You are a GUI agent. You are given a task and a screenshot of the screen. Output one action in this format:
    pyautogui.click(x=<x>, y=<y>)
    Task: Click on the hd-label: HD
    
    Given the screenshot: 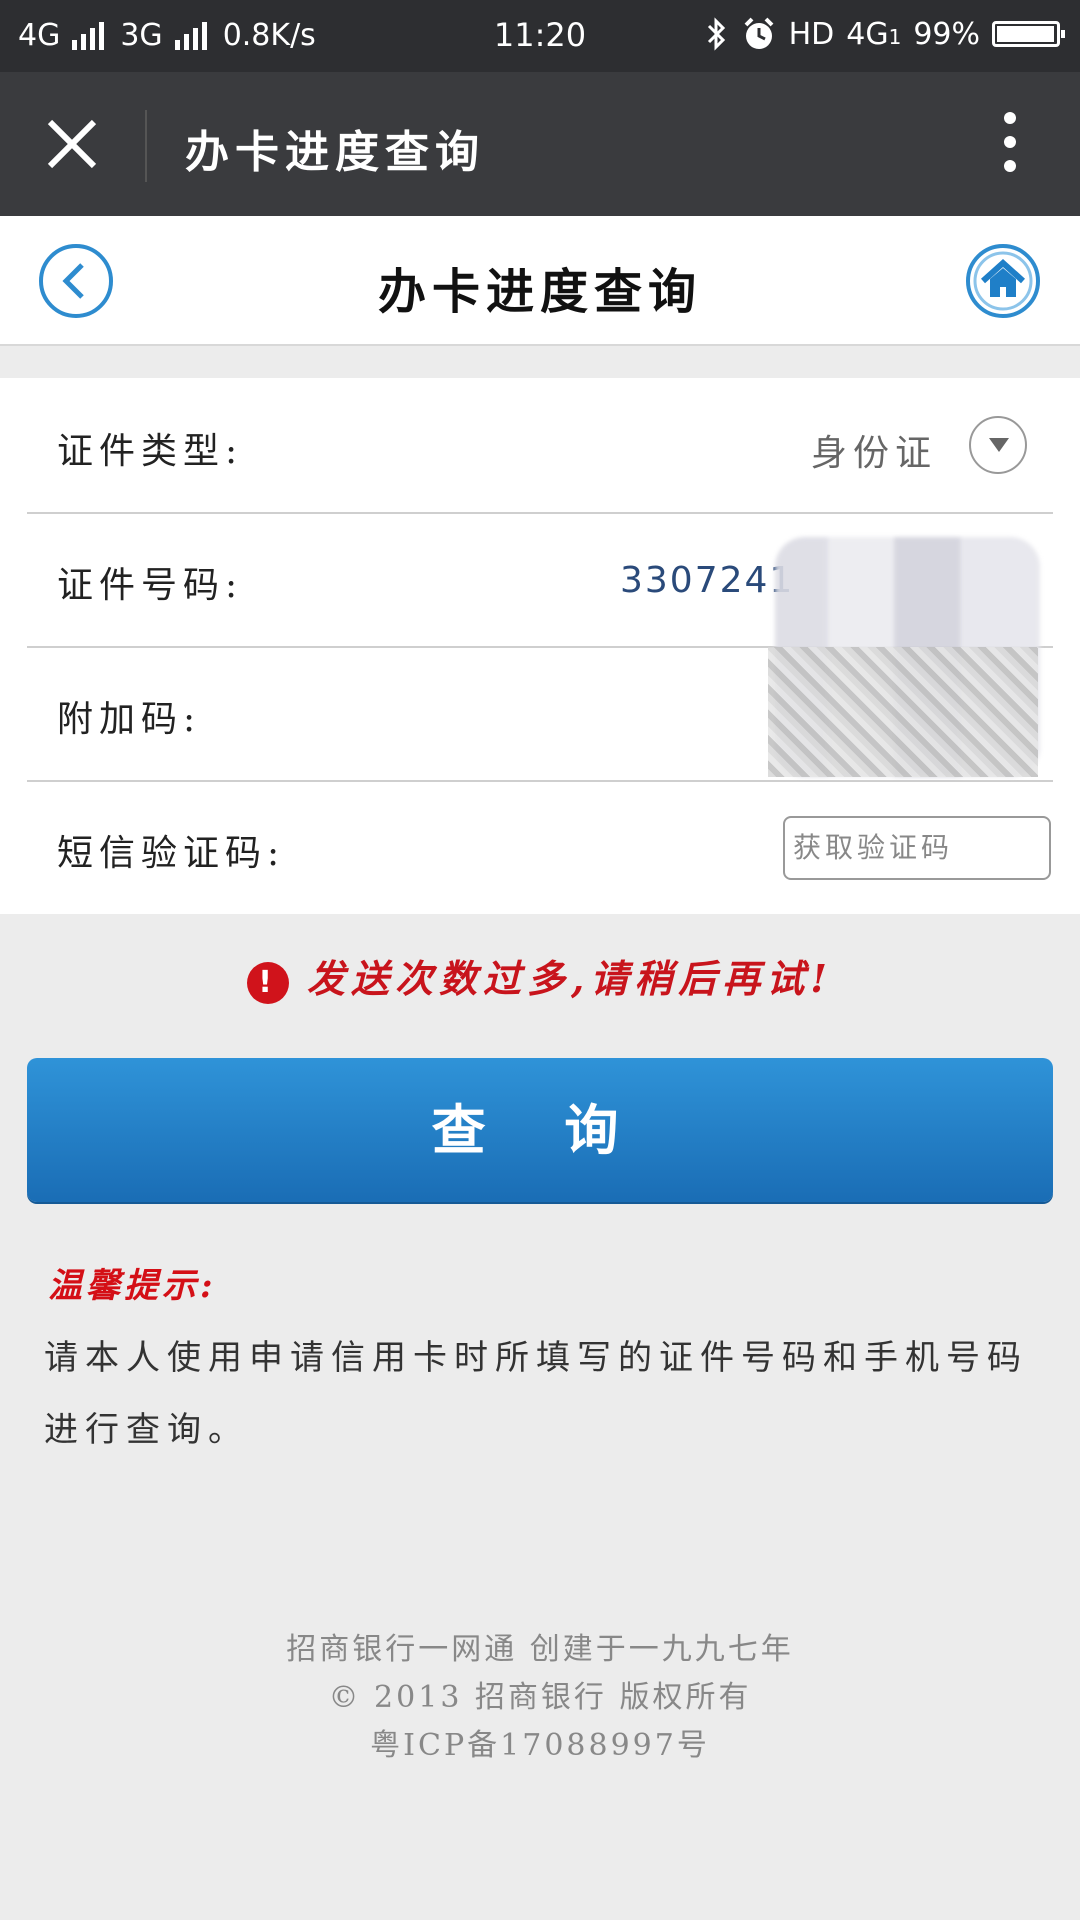 What is the action you would take?
    pyautogui.click(x=811, y=34)
    